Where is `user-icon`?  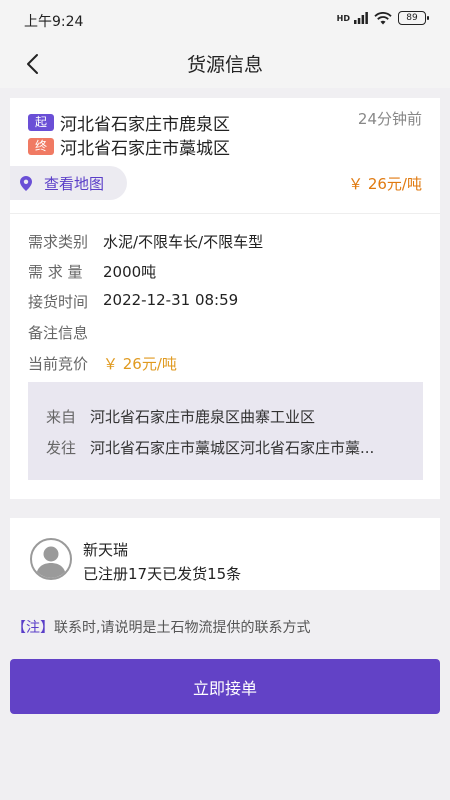 user-icon is located at coordinates (51, 562).